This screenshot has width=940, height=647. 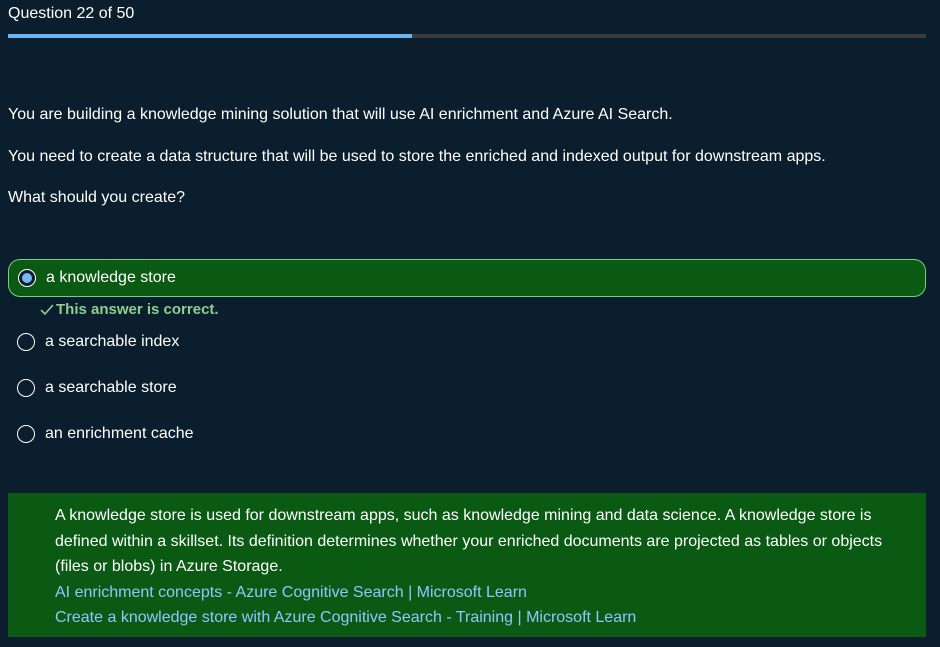 What do you see at coordinates (111, 387) in the screenshot?
I see `answer-option-label: a searchable store` at bounding box center [111, 387].